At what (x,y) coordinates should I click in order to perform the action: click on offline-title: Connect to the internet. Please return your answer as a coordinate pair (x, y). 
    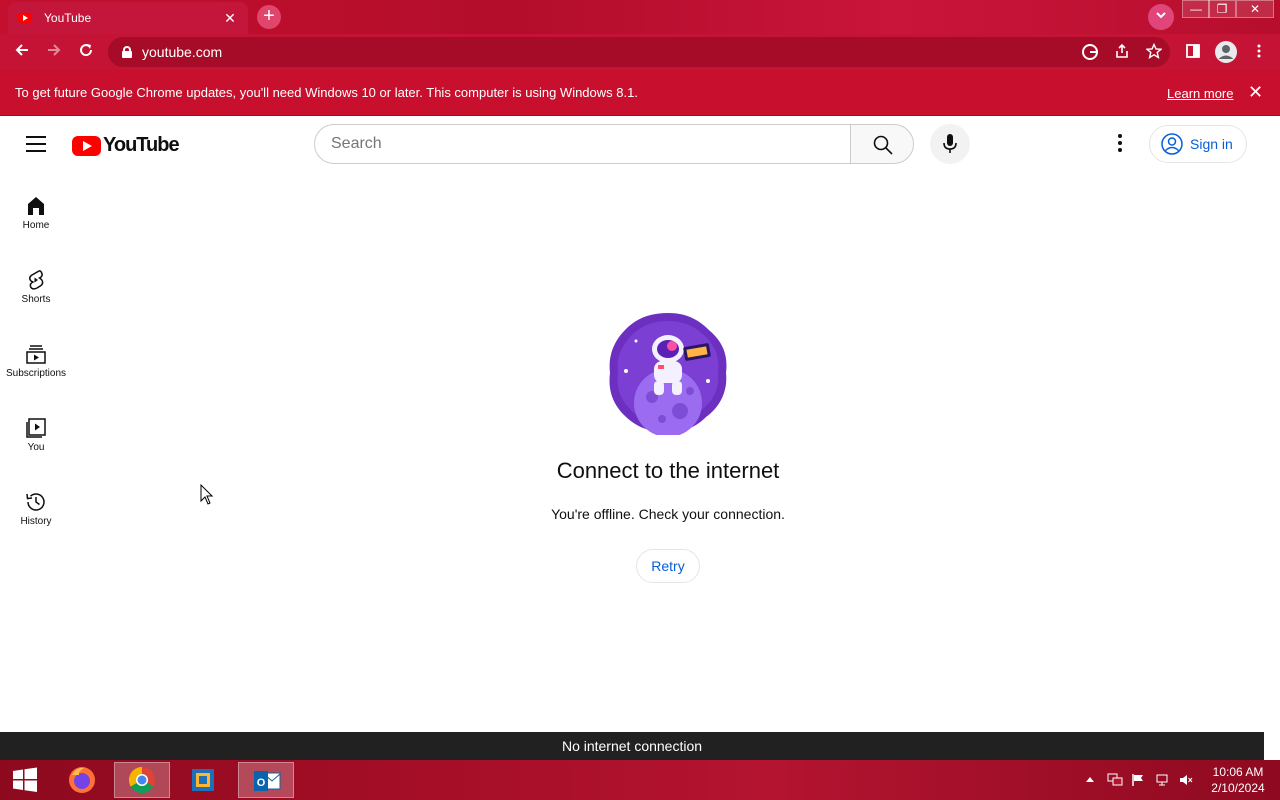
    Looking at the image, I should click on (668, 470).